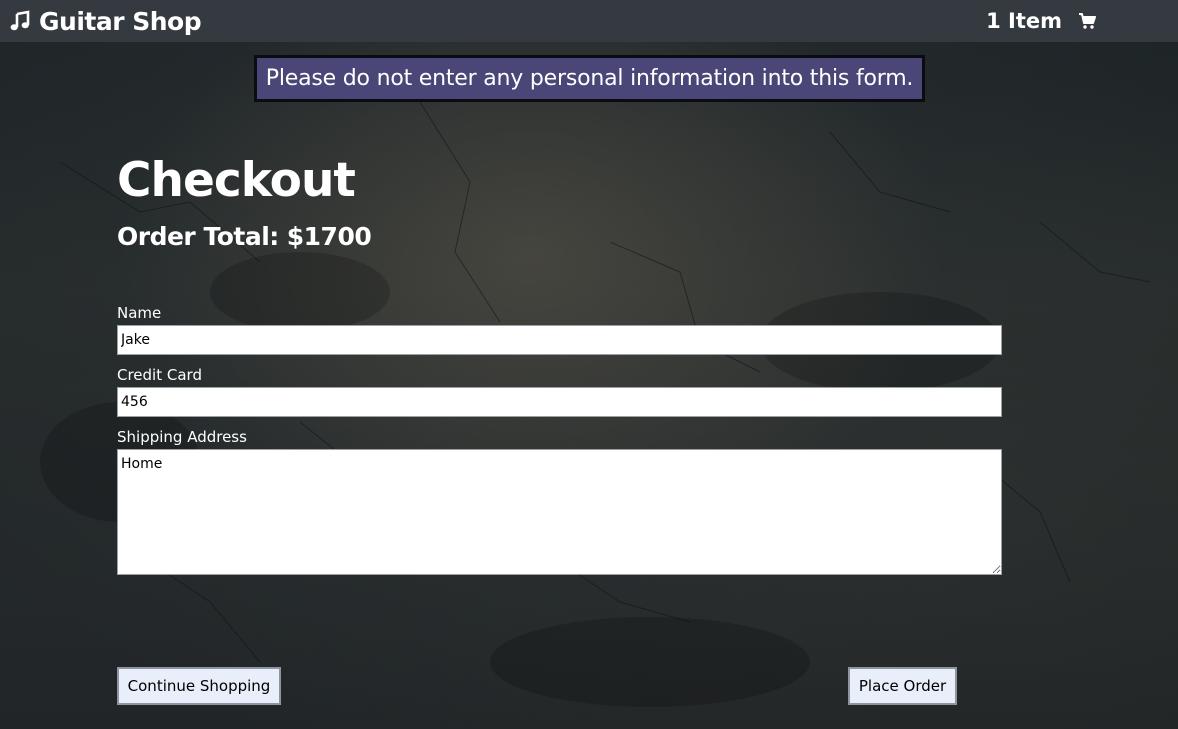 The width and height of the screenshot is (1178, 729). I want to click on credit-card-input, so click(559, 402).